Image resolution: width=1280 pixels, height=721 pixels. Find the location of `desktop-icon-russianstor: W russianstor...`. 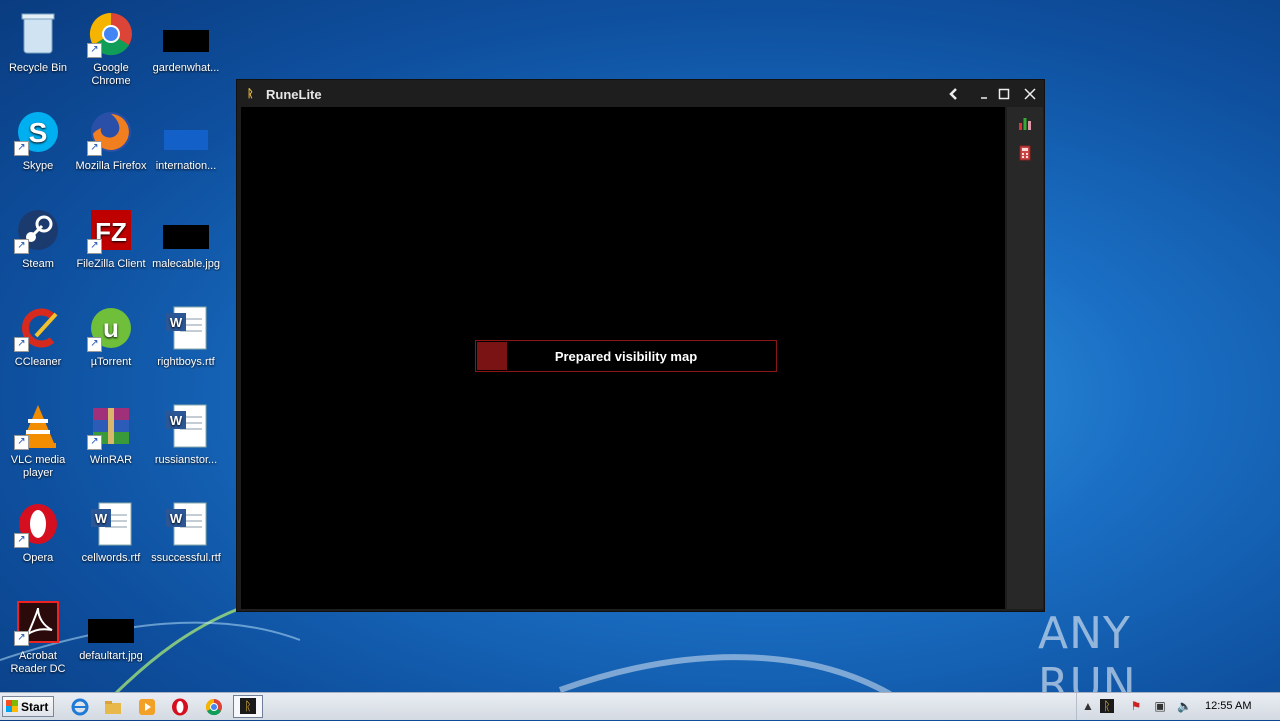

desktop-icon-russianstor: W russianstor... is located at coordinates (186, 434).